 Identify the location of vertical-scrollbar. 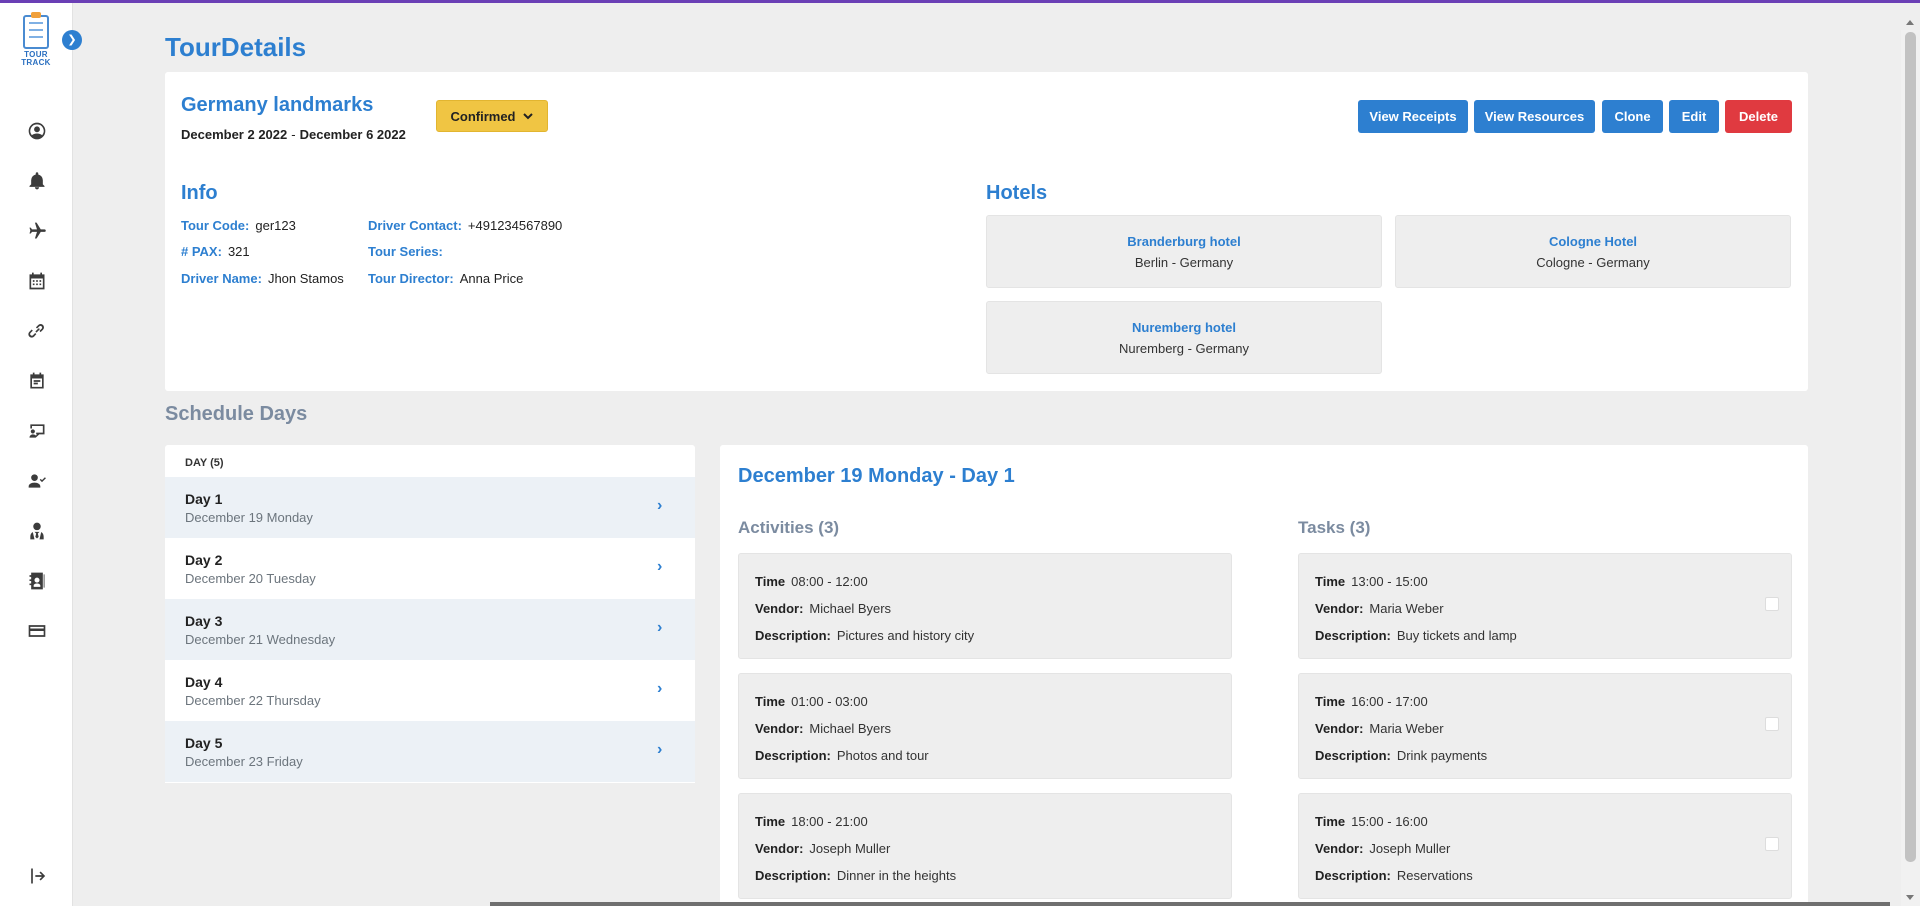
(1910, 463).